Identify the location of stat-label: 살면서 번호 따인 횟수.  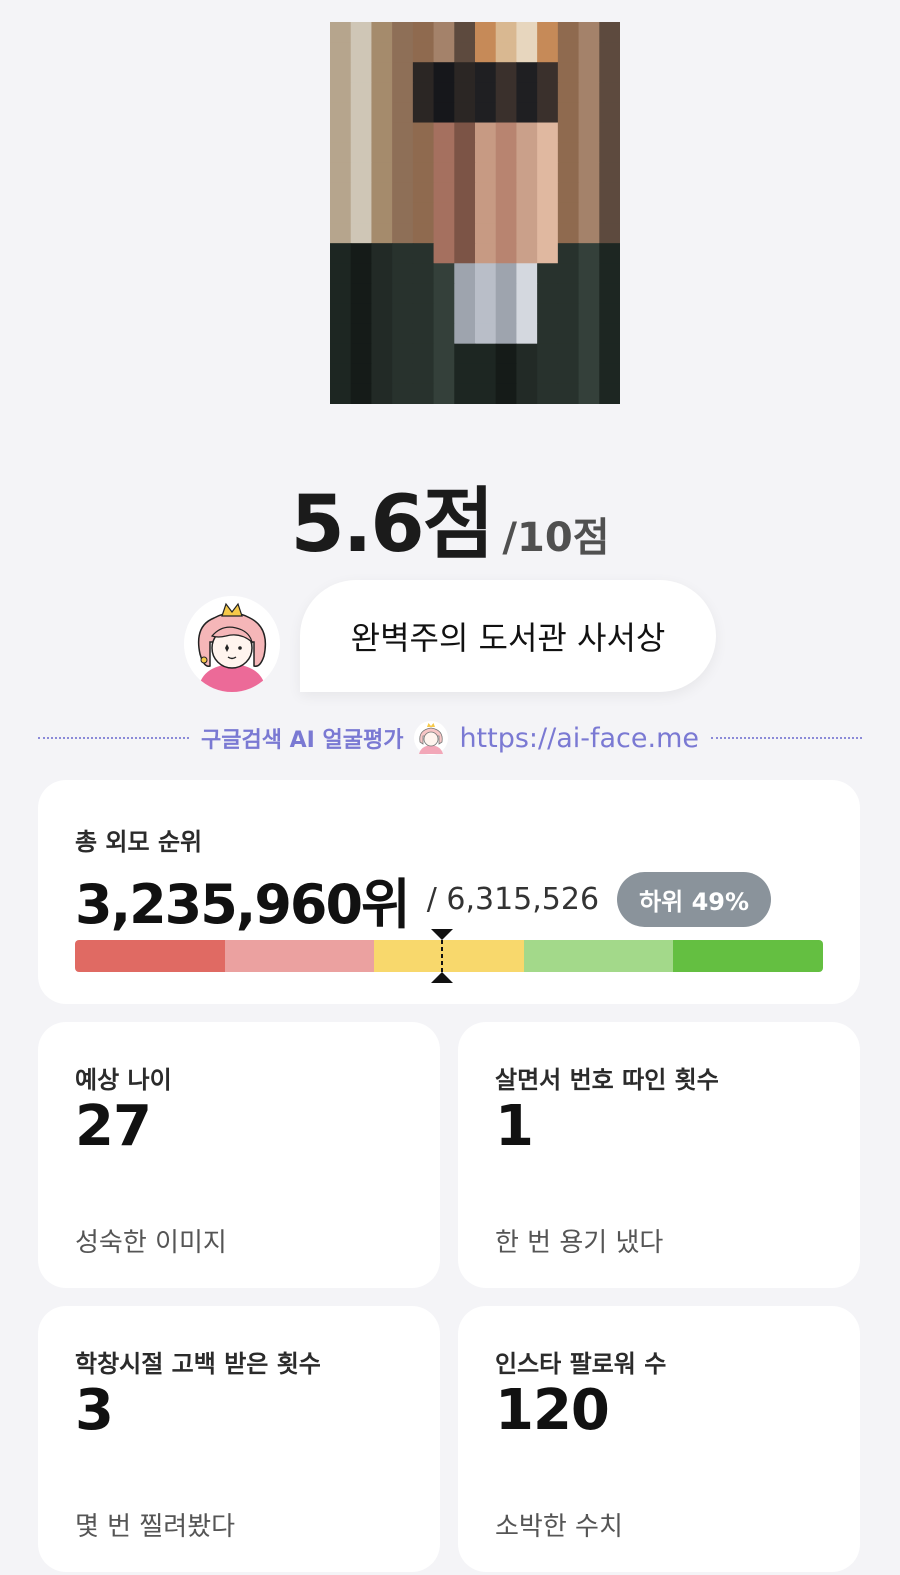
(607, 1080).